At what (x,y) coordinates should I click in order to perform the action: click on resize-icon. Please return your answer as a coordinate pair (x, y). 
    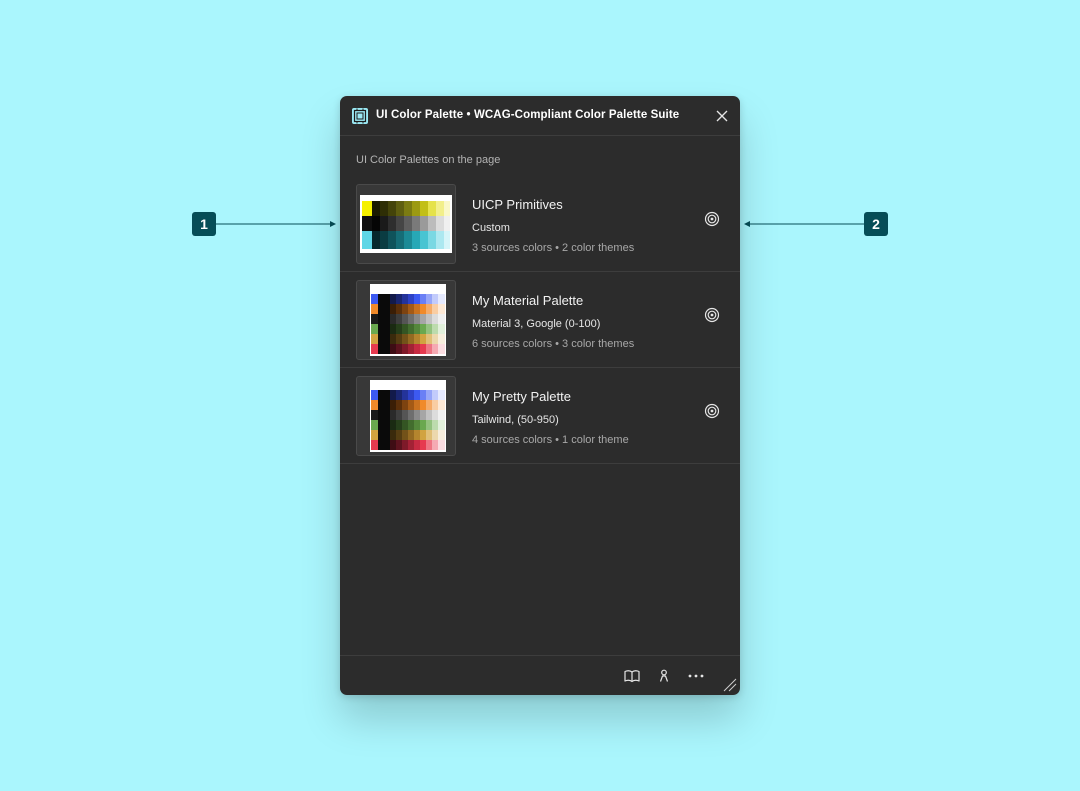
    Looking at the image, I should click on (730, 685).